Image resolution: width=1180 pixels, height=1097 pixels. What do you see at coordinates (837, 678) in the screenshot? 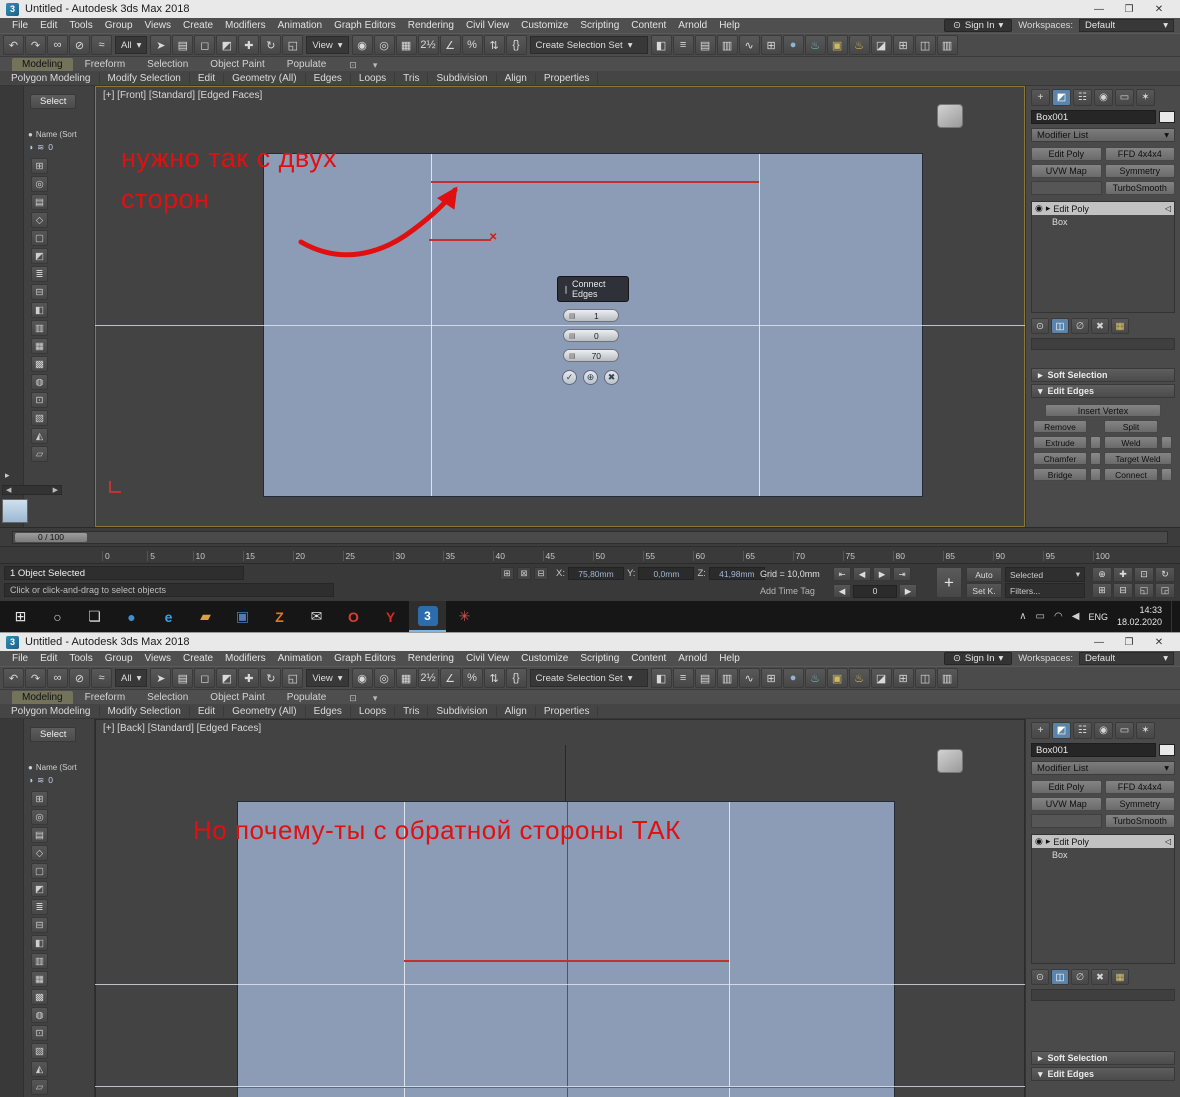
I see `rendered-frame-icon: ▣` at bounding box center [837, 678].